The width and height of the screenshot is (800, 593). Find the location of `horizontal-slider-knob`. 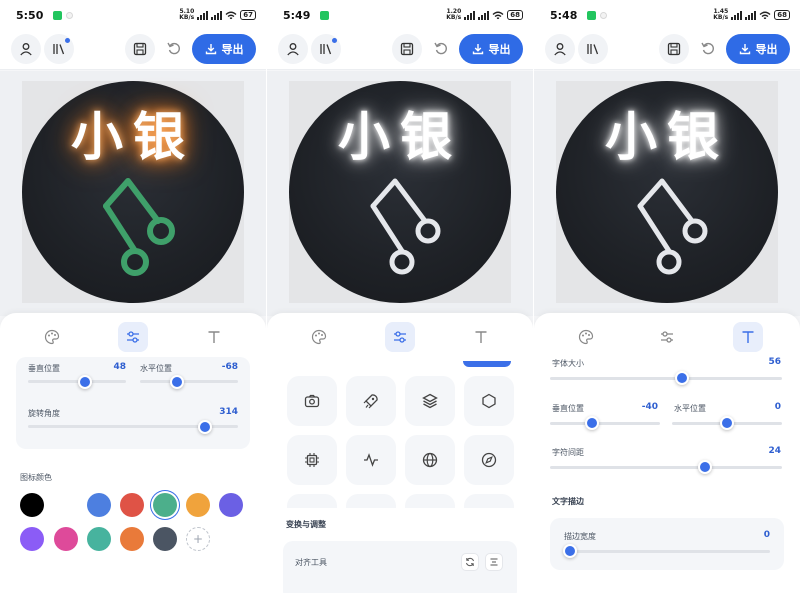

horizontal-slider-knob is located at coordinates (177, 382).